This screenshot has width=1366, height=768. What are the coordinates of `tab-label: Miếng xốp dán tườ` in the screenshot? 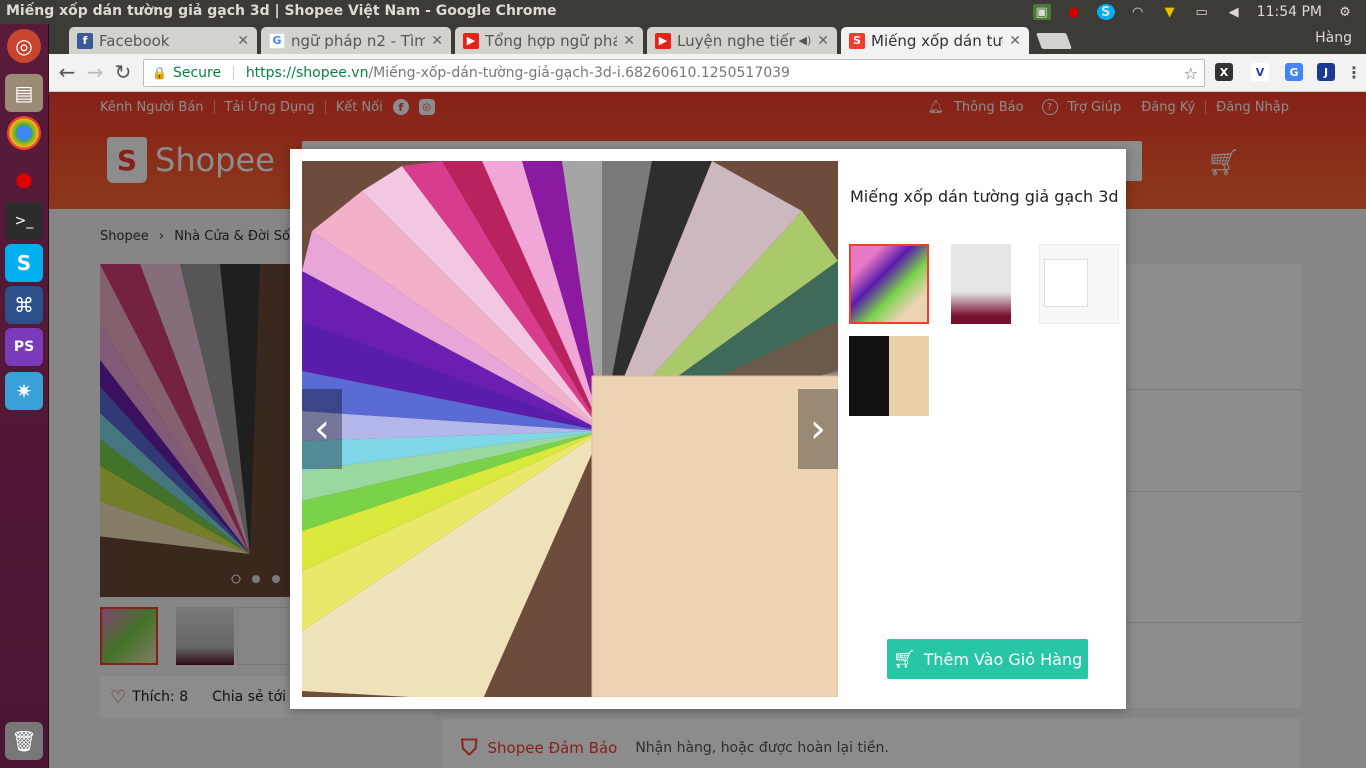 It's located at (937, 40).